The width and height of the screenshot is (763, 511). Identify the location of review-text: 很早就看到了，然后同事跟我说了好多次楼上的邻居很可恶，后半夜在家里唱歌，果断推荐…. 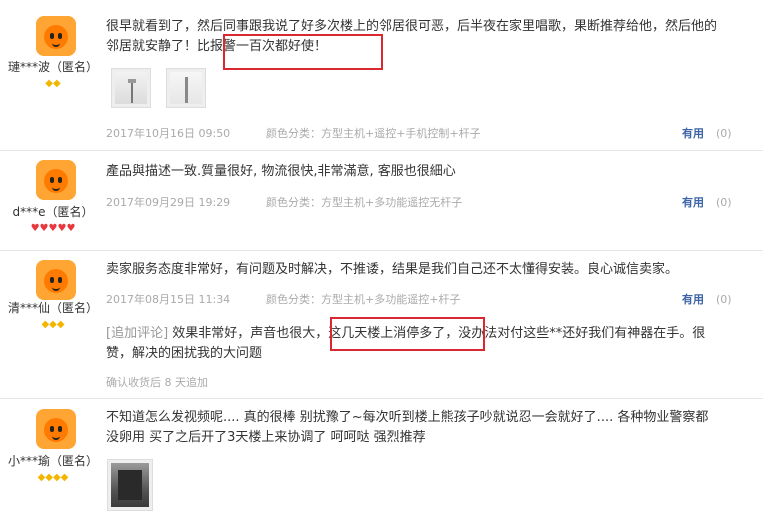
(412, 36).